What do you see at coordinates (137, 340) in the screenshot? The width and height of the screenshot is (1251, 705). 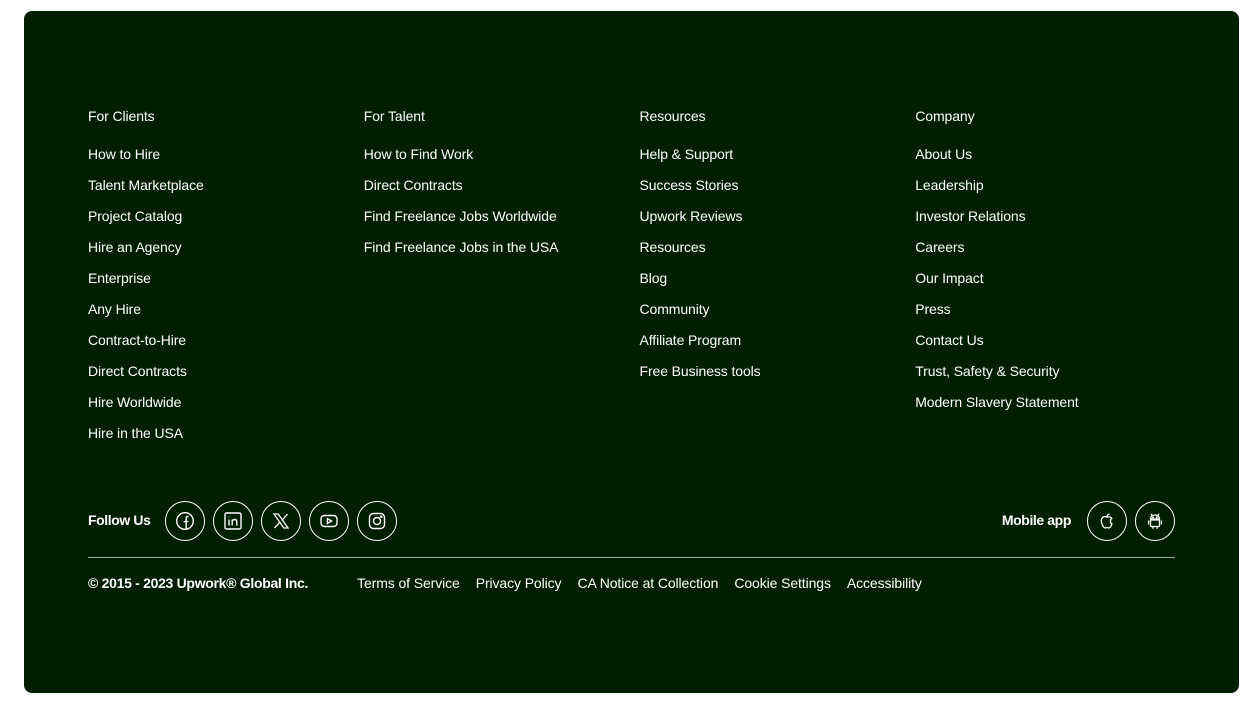 I see `footer-link: Contract-to-Hire` at bounding box center [137, 340].